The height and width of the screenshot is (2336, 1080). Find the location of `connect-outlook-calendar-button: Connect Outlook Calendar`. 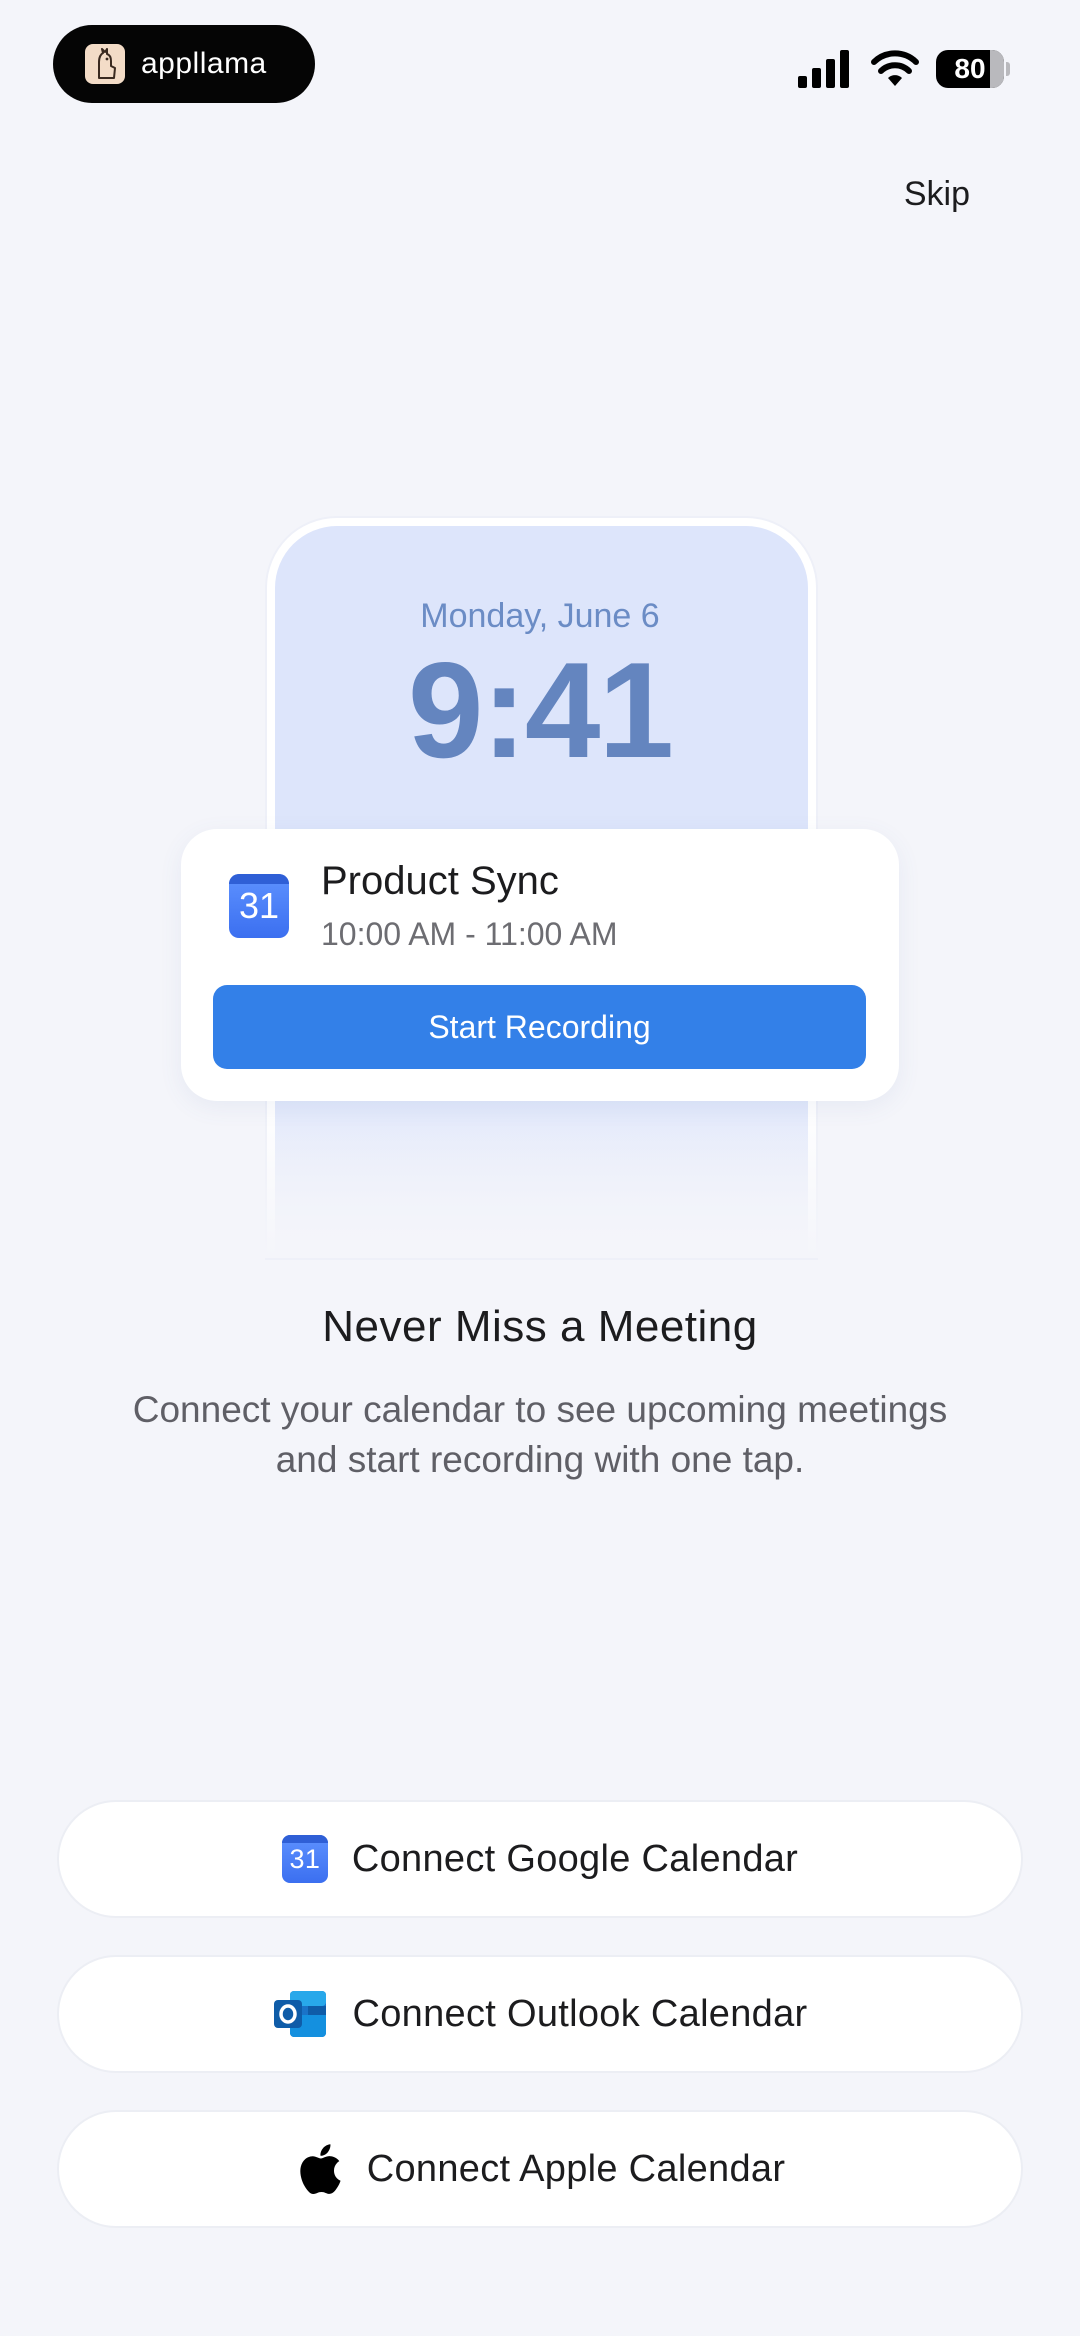

connect-outlook-calendar-button: Connect Outlook Calendar is located at coordinates (540, 2014).